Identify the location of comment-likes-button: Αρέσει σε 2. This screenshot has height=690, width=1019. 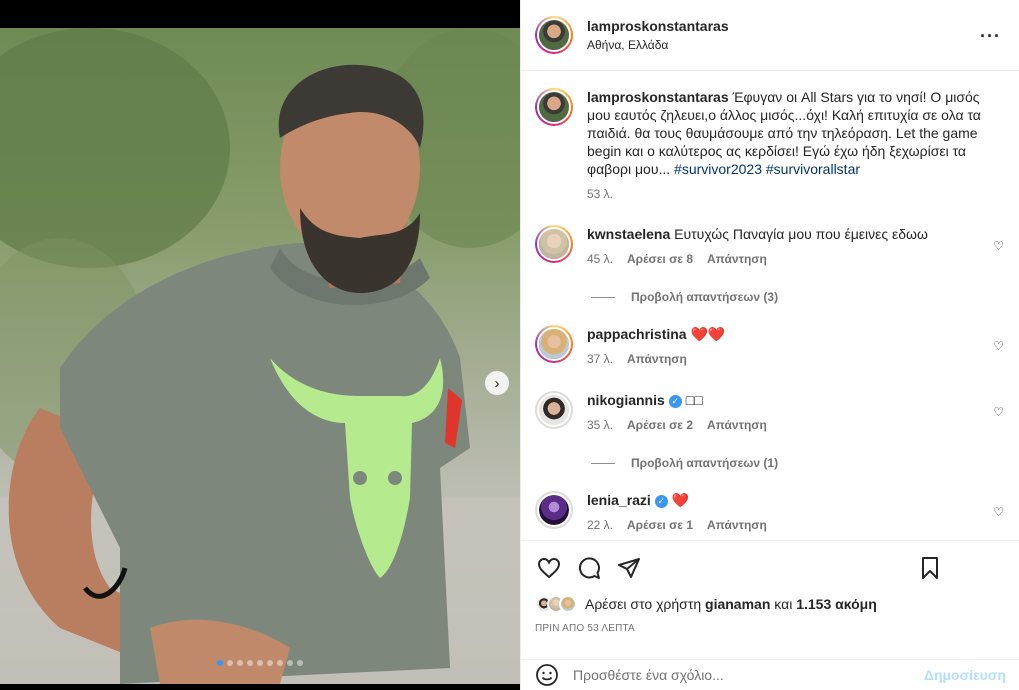
(660, 425).